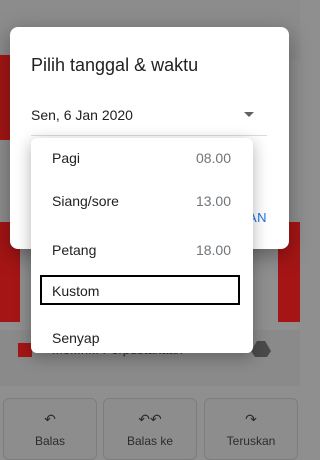  I want to click on menu-item-label: Siang/sore, so click(85, 201).